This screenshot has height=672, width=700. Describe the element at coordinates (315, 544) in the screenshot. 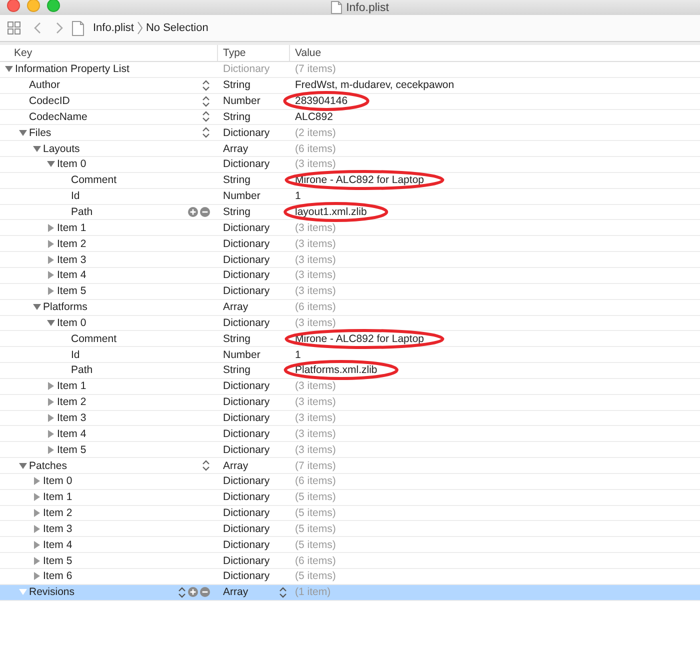

I see `value-text: (5 items)` at that location.